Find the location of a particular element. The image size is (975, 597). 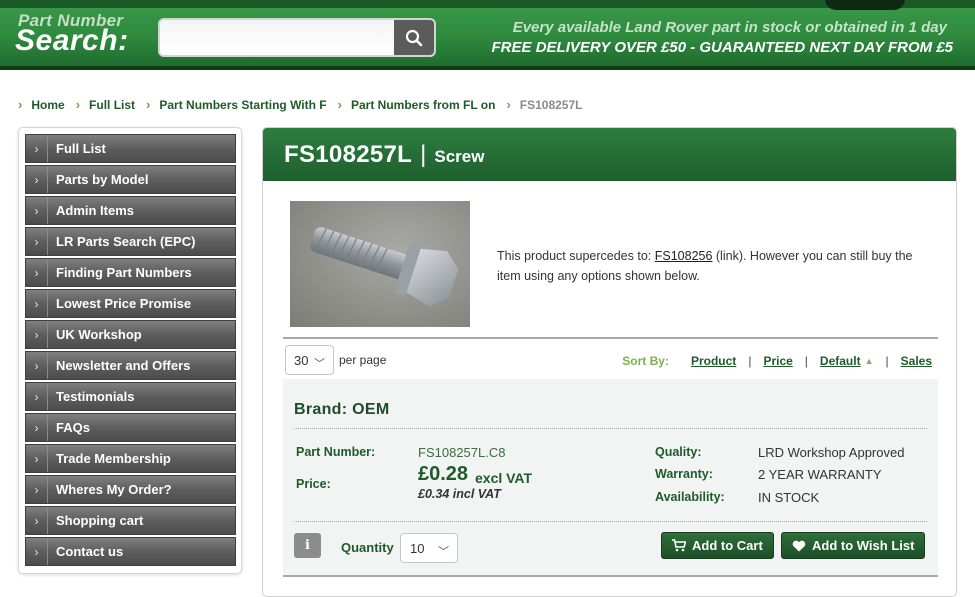

sort-by-label: Sort By: is located at coordinates (645, 361).